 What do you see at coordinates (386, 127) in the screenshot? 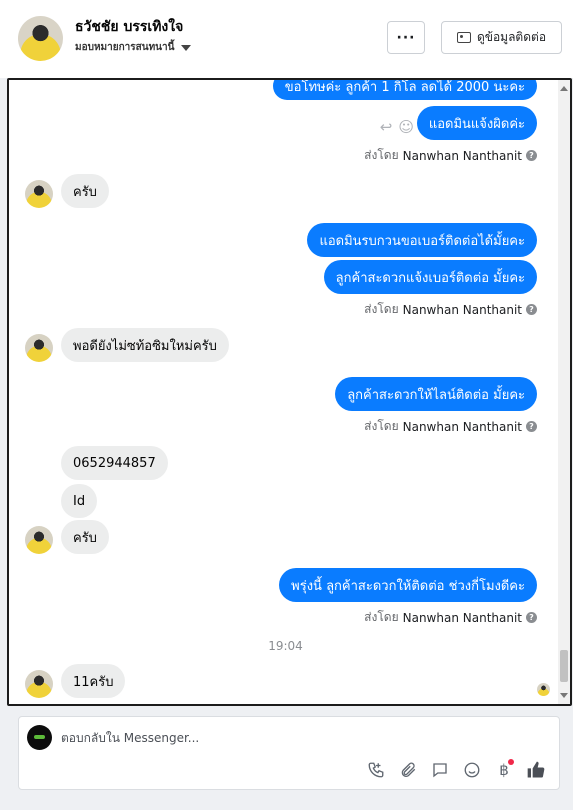
I see `reply-icon: ↩` at bounding box center [386, 127].